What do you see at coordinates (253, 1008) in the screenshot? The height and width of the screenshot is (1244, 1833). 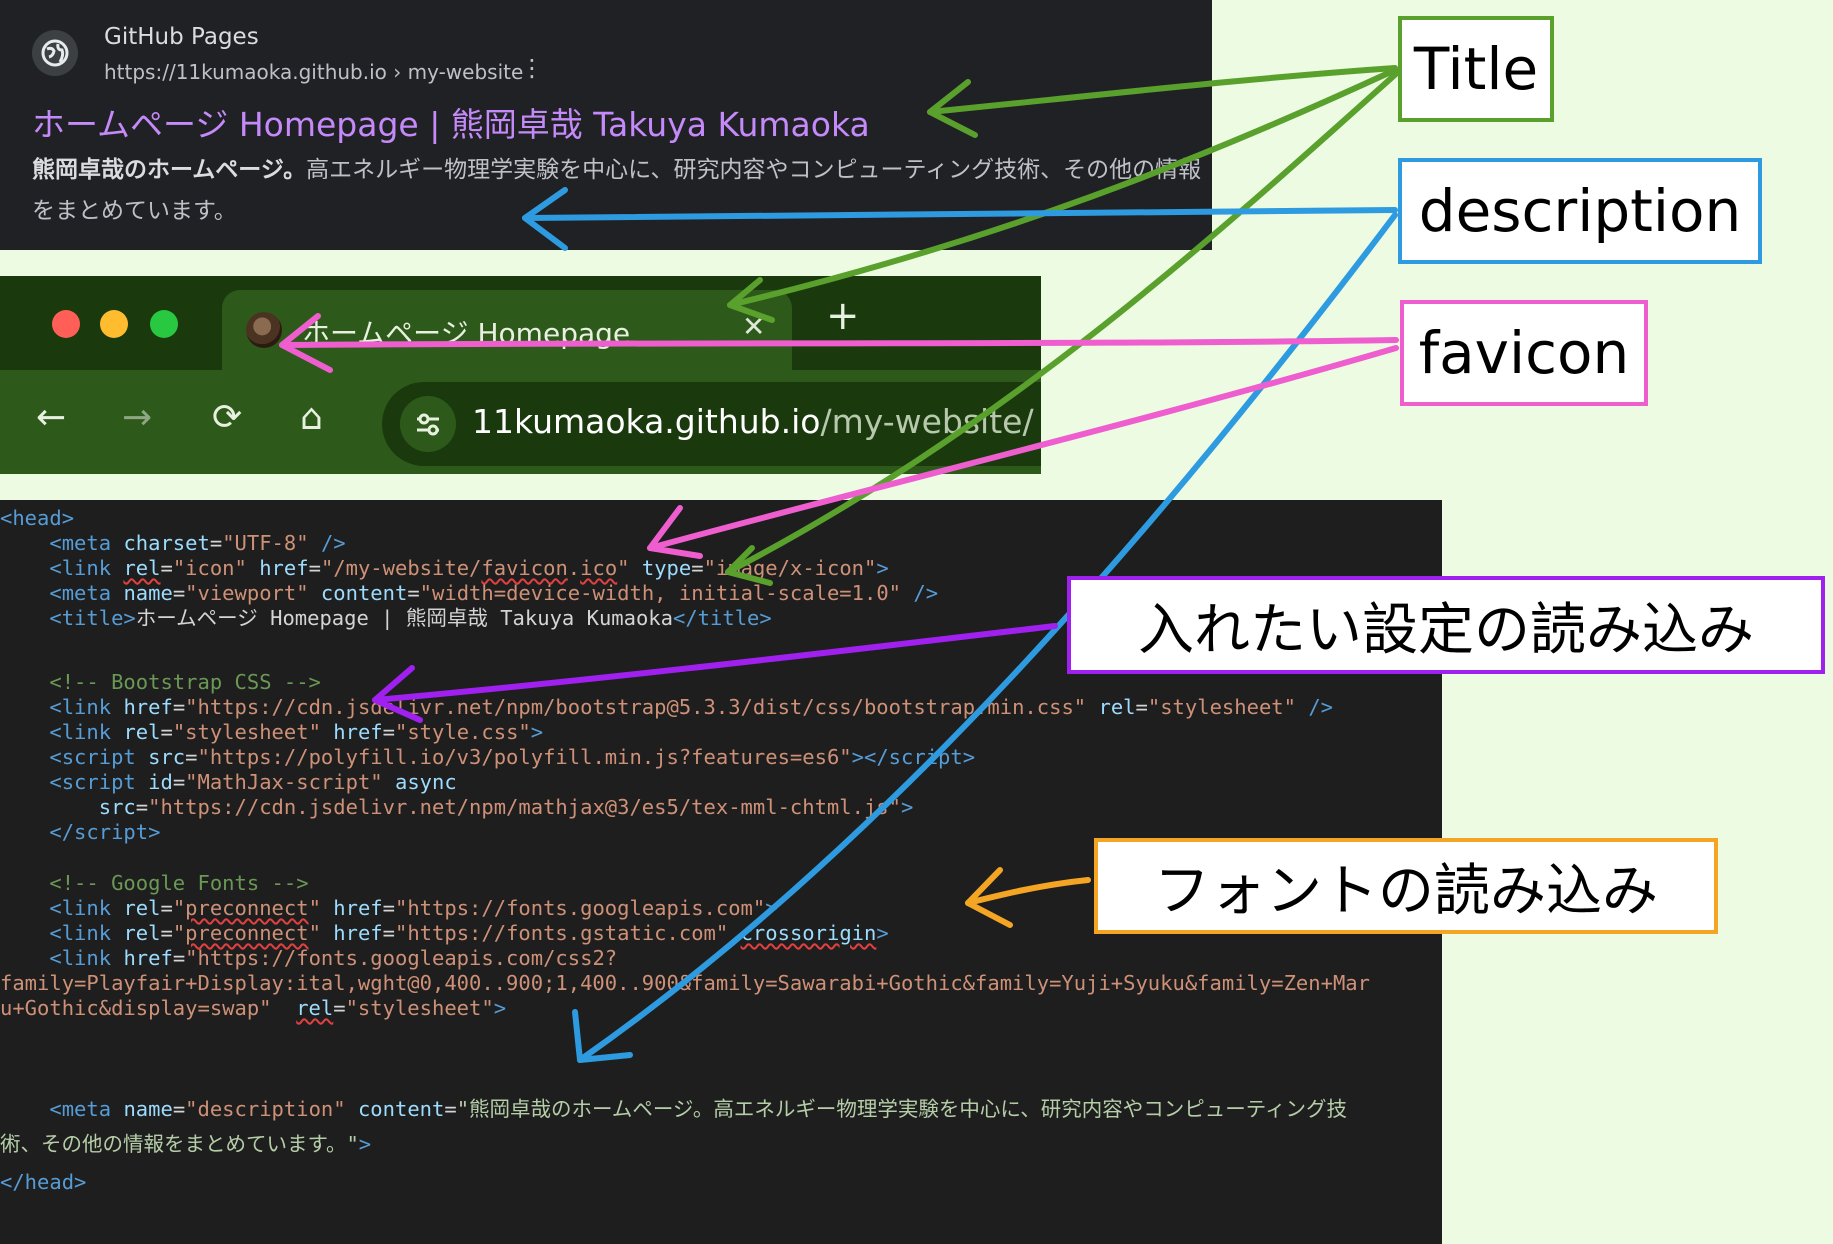 I see `code-line-google-fonts-end: u+Gothic&display=swap" rel="stylesheet">` at bounding box center [253, 1008].